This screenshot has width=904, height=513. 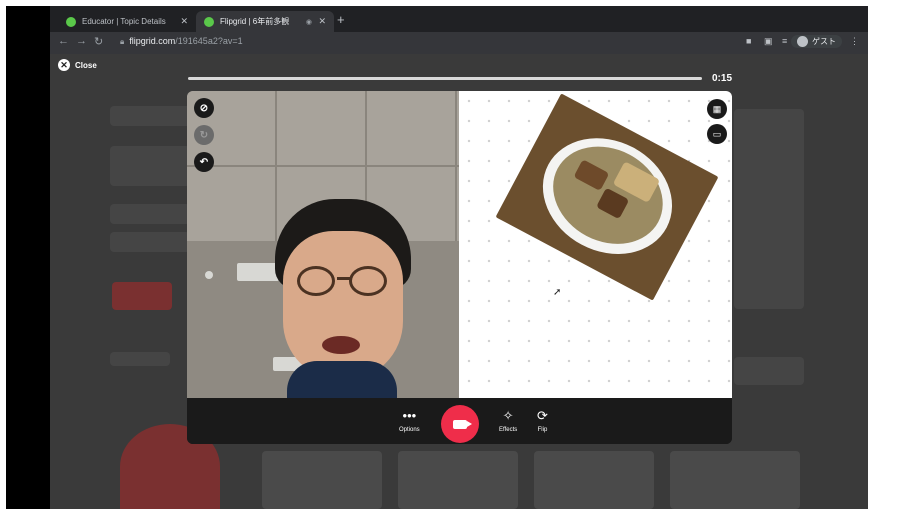 I want to click on close-button: ✕ Close, so click(x=77, y=65).